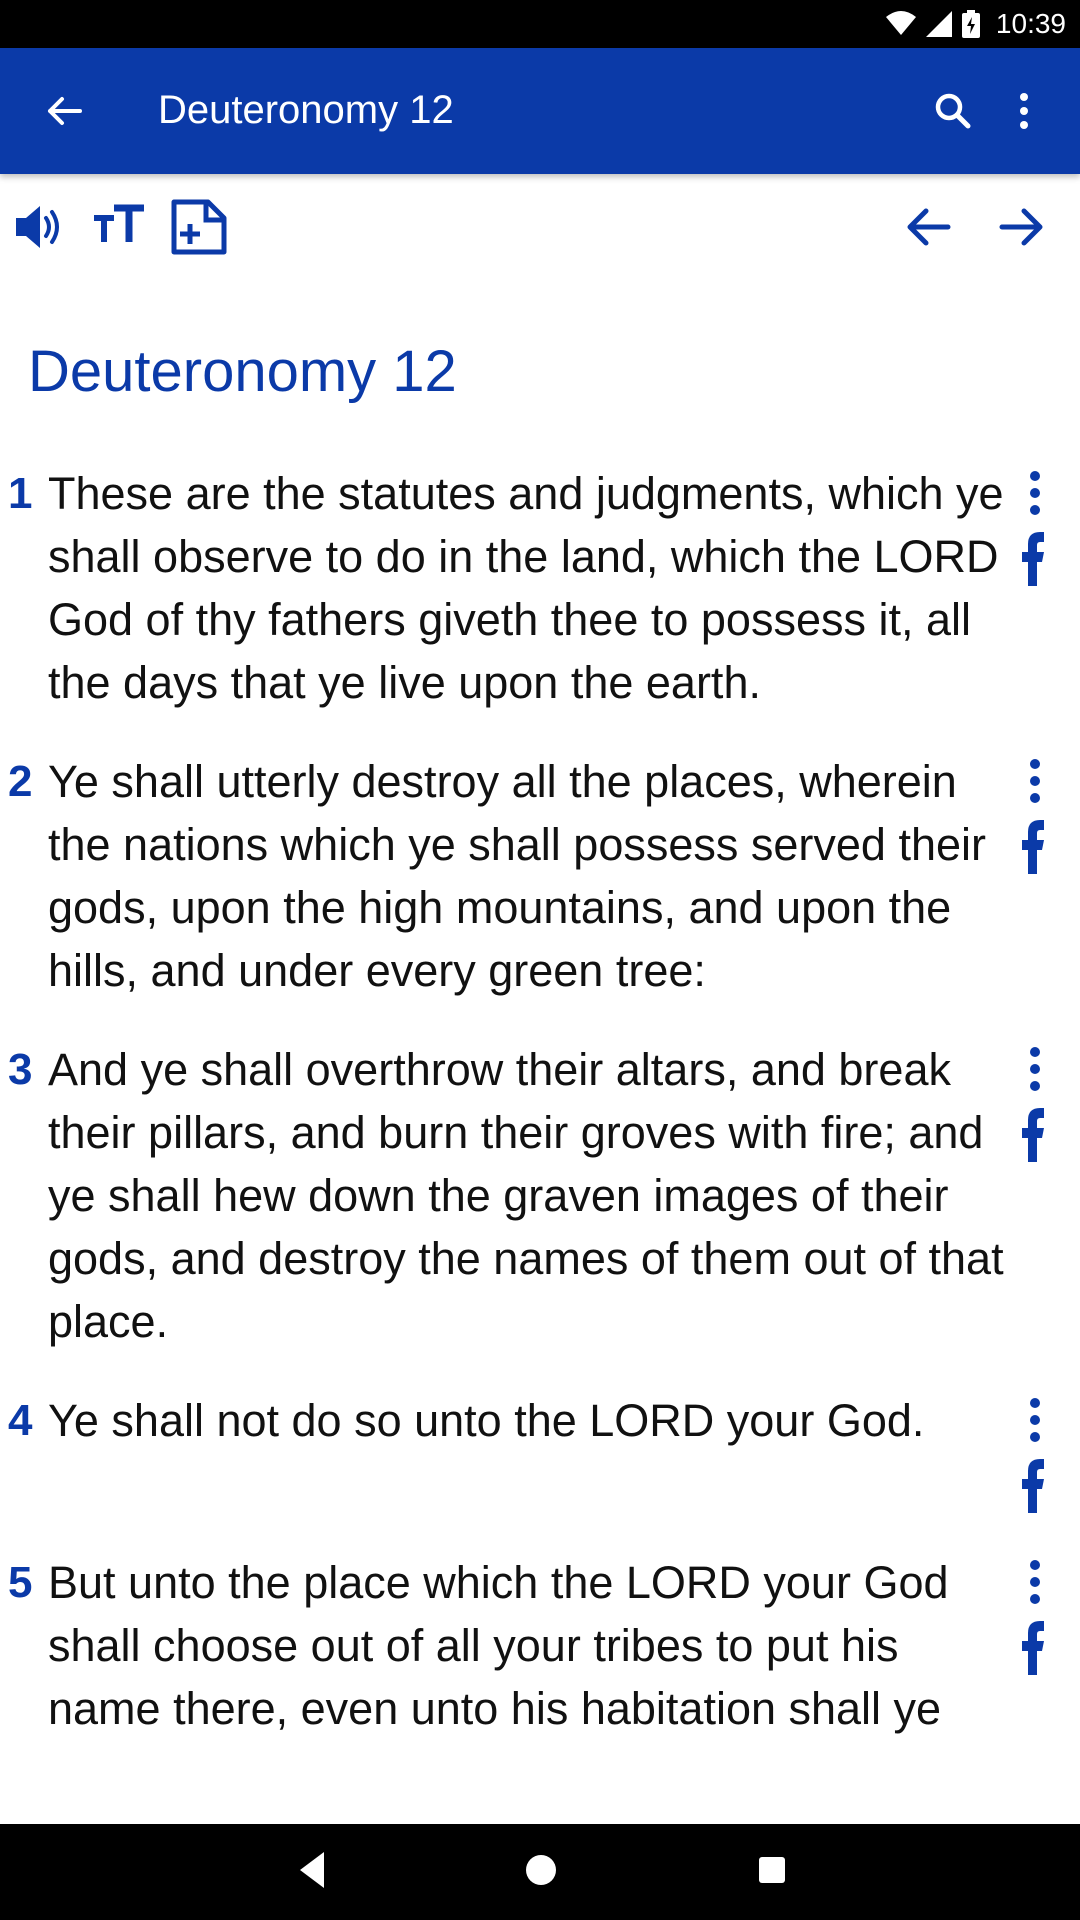 This screenshot has height=1920, width=1080. I want to click on verse-number: 4, so click(20, 1420).